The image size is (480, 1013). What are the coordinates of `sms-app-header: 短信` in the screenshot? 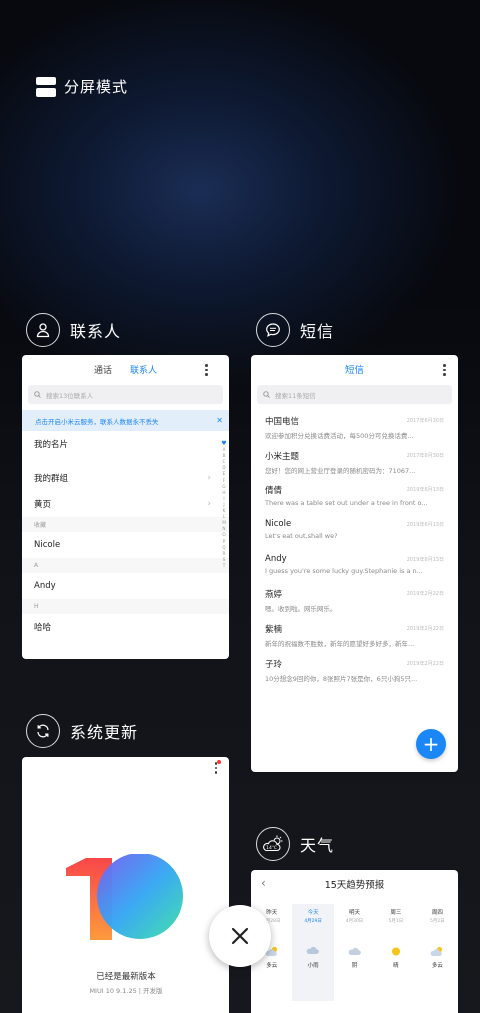 It's located at (295, 330).